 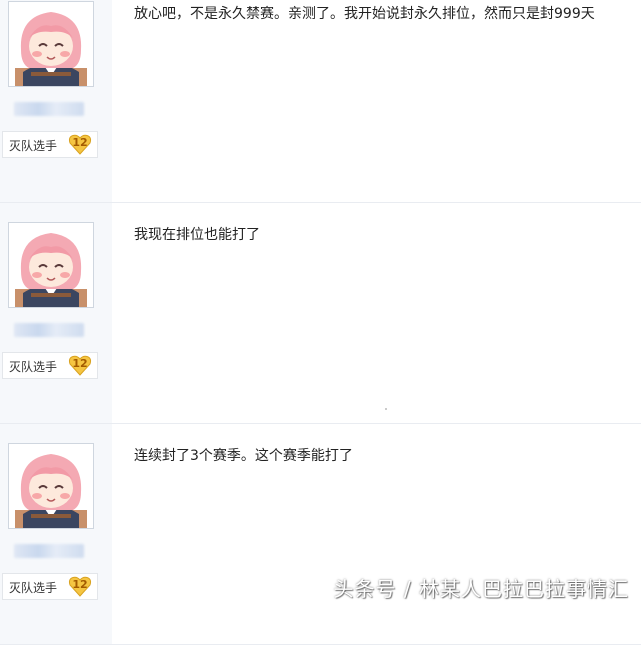 What do you see at coordinates (364, 14) in the screenshot?
I see `post-content: 放心吧，不是永久禁赛。亲测了。我开始说封永久排位，然而只是封999天` at bounding box center [364, 14].